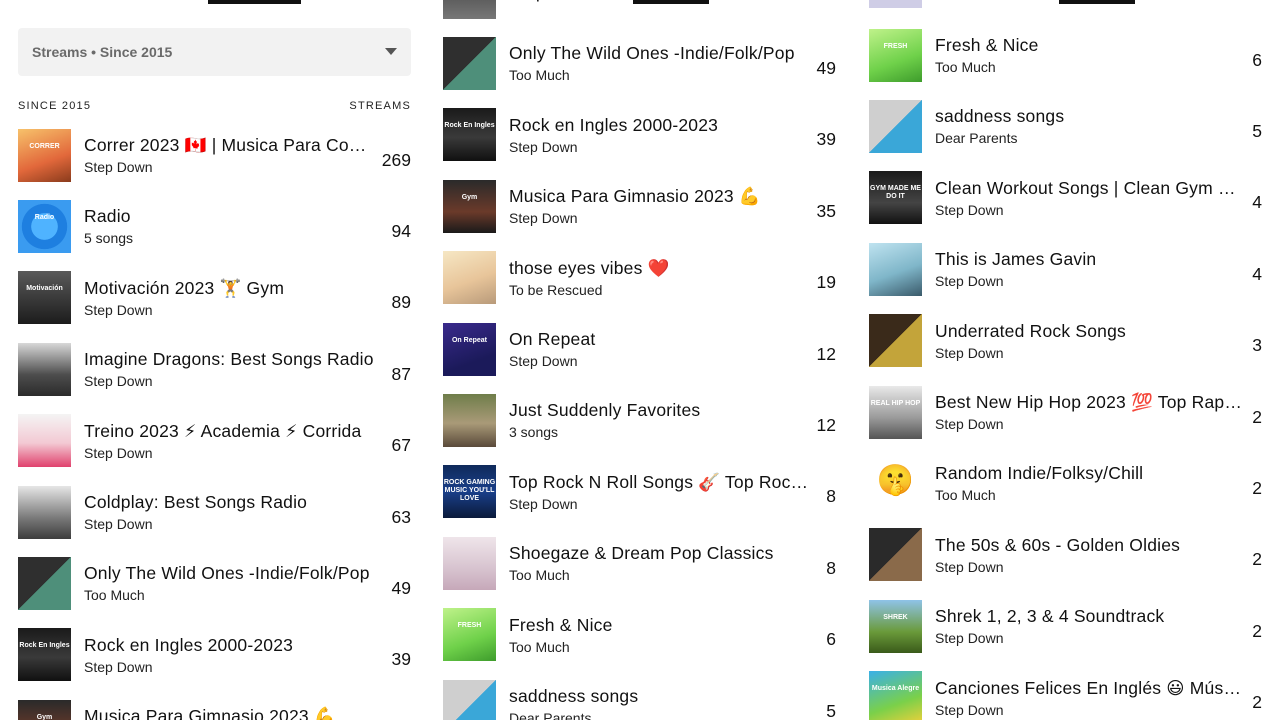  I want to click on stream-count: 269, so click(396, 159).